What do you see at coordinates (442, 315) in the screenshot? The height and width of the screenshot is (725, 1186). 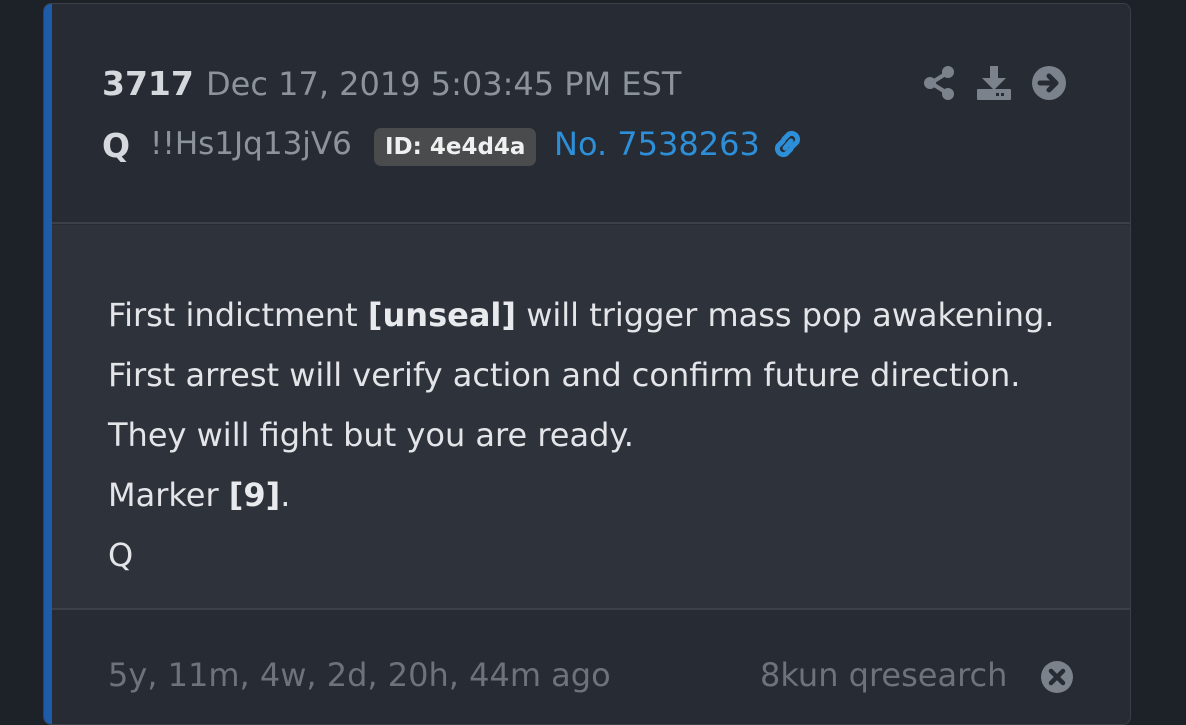 I see `unseal-emphasis: [unseal]` at bounding box center [442, 315].